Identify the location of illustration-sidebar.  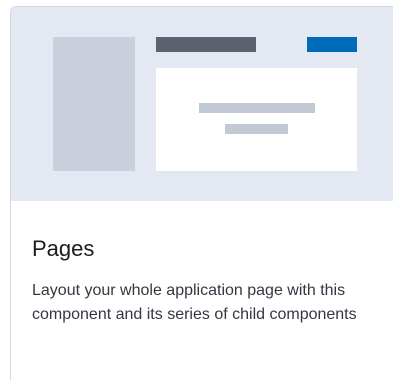
(94, 104).